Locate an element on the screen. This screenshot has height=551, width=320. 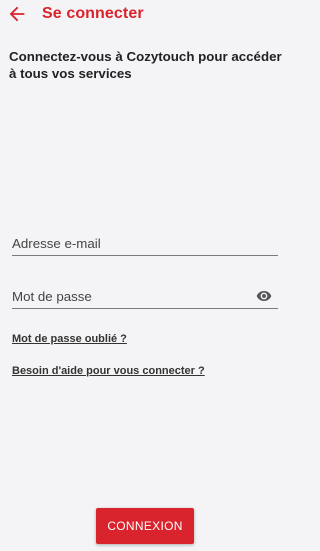
password-field is located at coordinates (132, 296).